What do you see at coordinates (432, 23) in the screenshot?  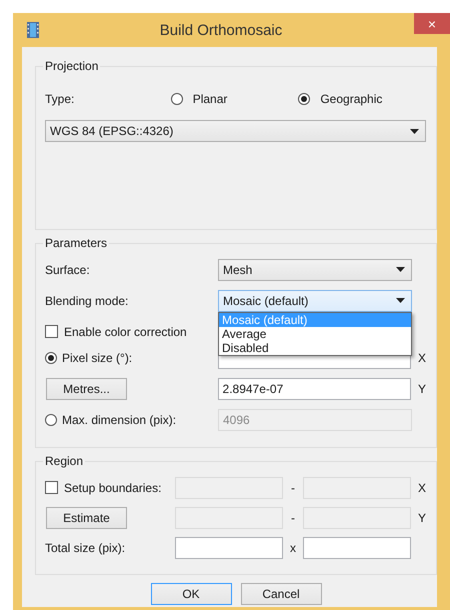 I see `close-button: ×` at bounding box center [432, 23].